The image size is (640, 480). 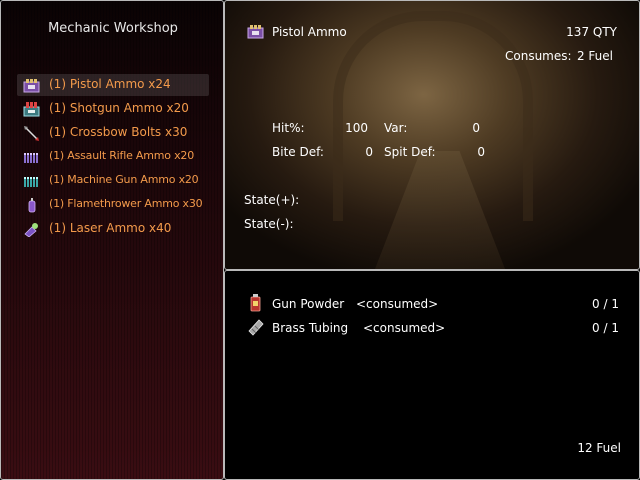 What do you see at coordinates (594, 56) in the screenshot?
I see `consumes-value: 2 Fuel` at bounding box center [594, 56].